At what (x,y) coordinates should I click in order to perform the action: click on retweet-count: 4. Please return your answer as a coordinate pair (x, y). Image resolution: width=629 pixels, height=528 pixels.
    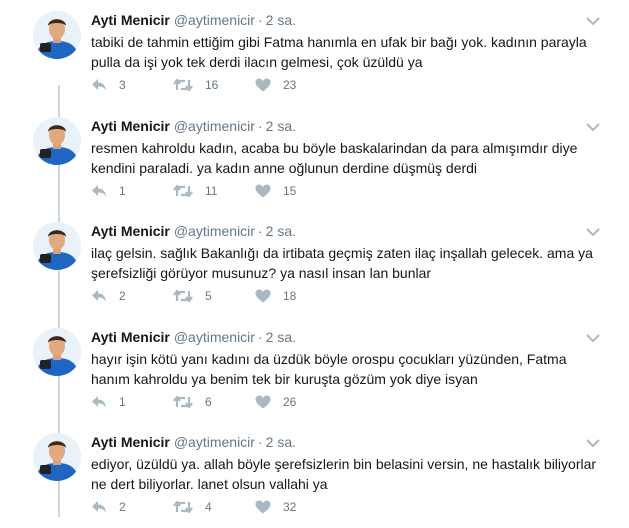
    Looking at the image, I should click on (208, 507).